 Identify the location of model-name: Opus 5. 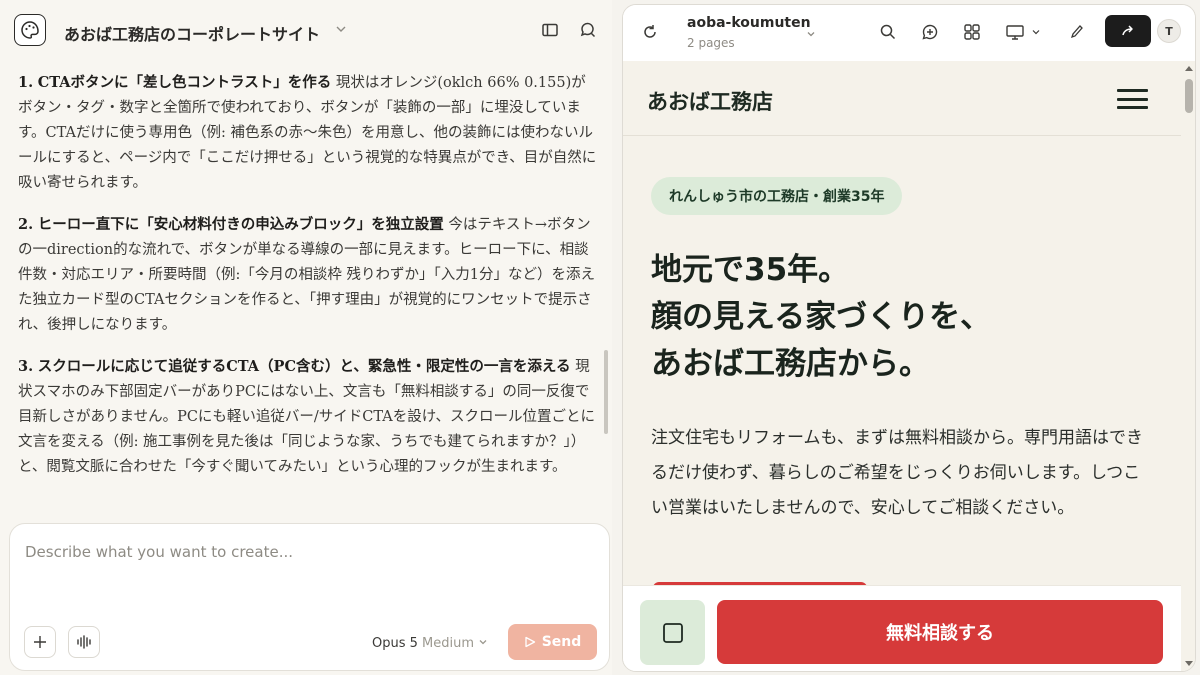
(395, 643).